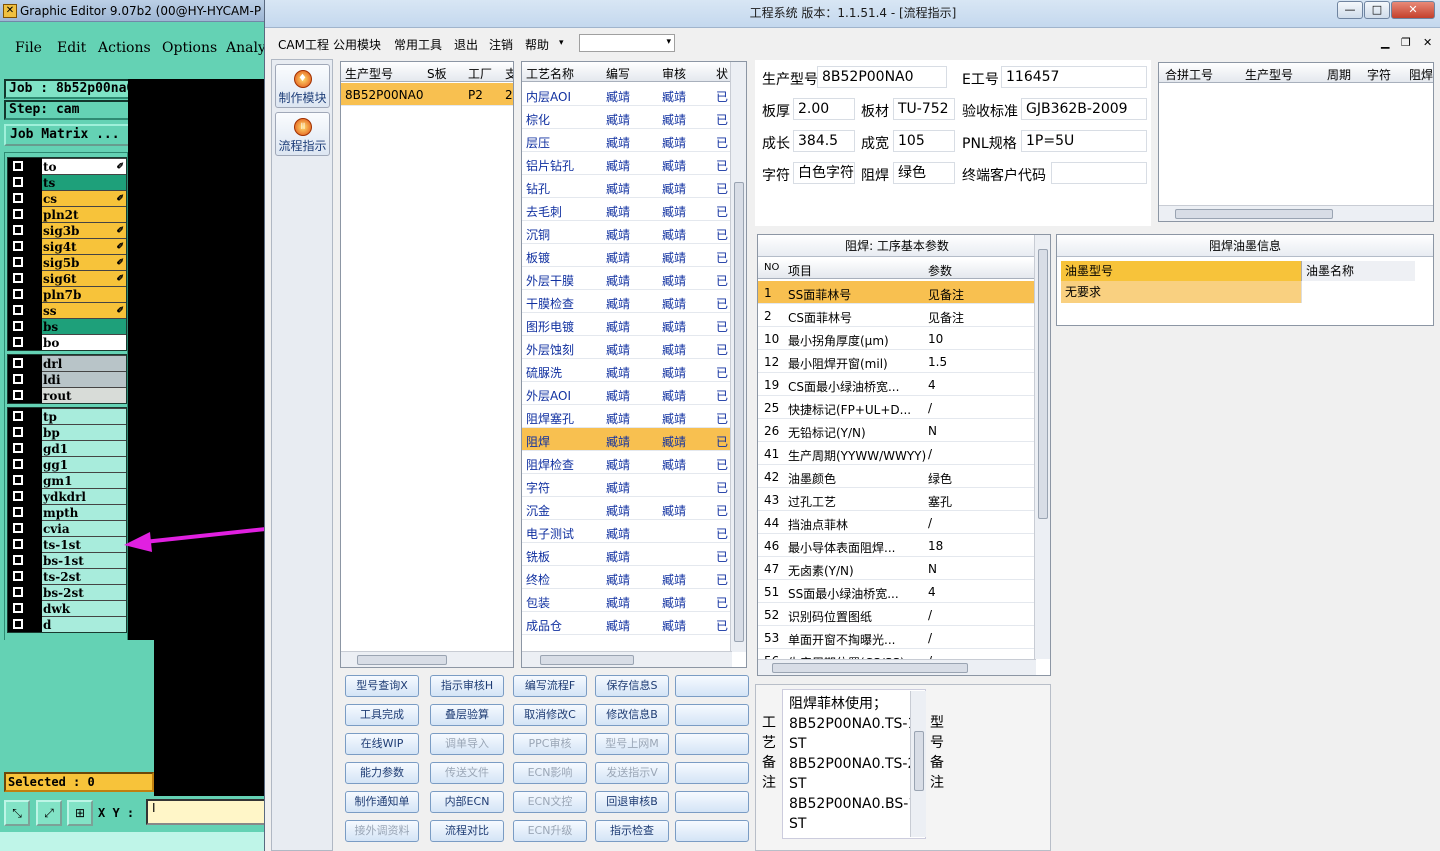 The width and height of the screenshot is (1440, 851). Describe the element at coordinates (897, 667) in the screenshot. I see `params-grid-hscrollbar` at that location.